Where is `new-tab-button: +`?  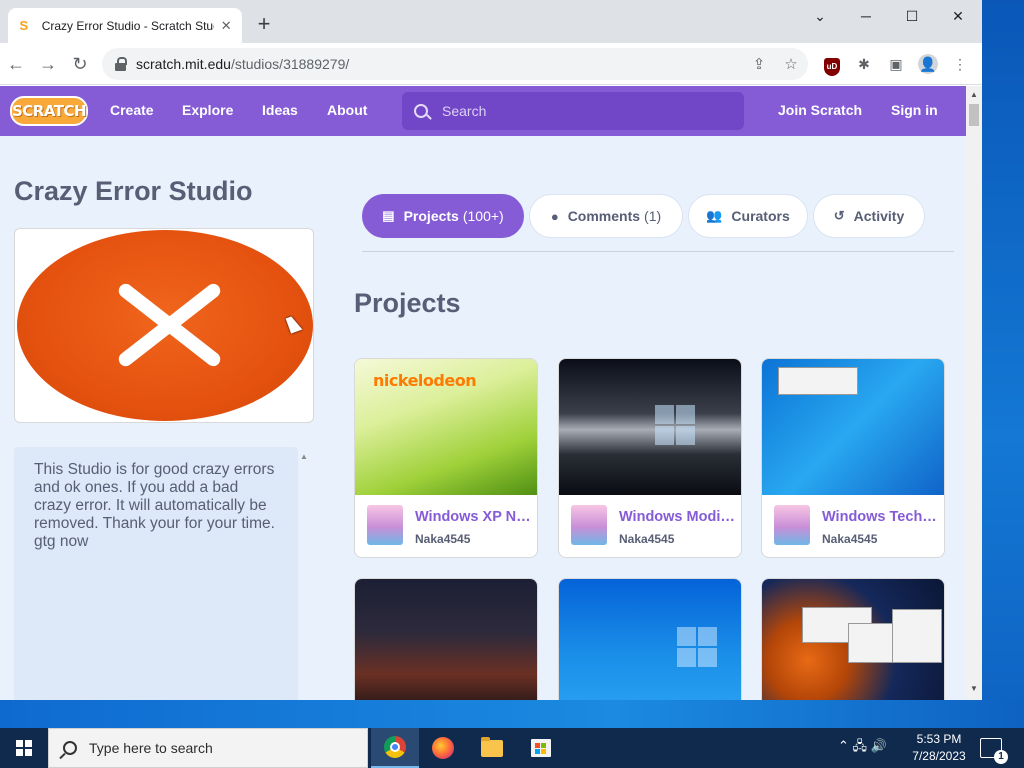 new-tab-button: + is located at coordinates (264, 24).